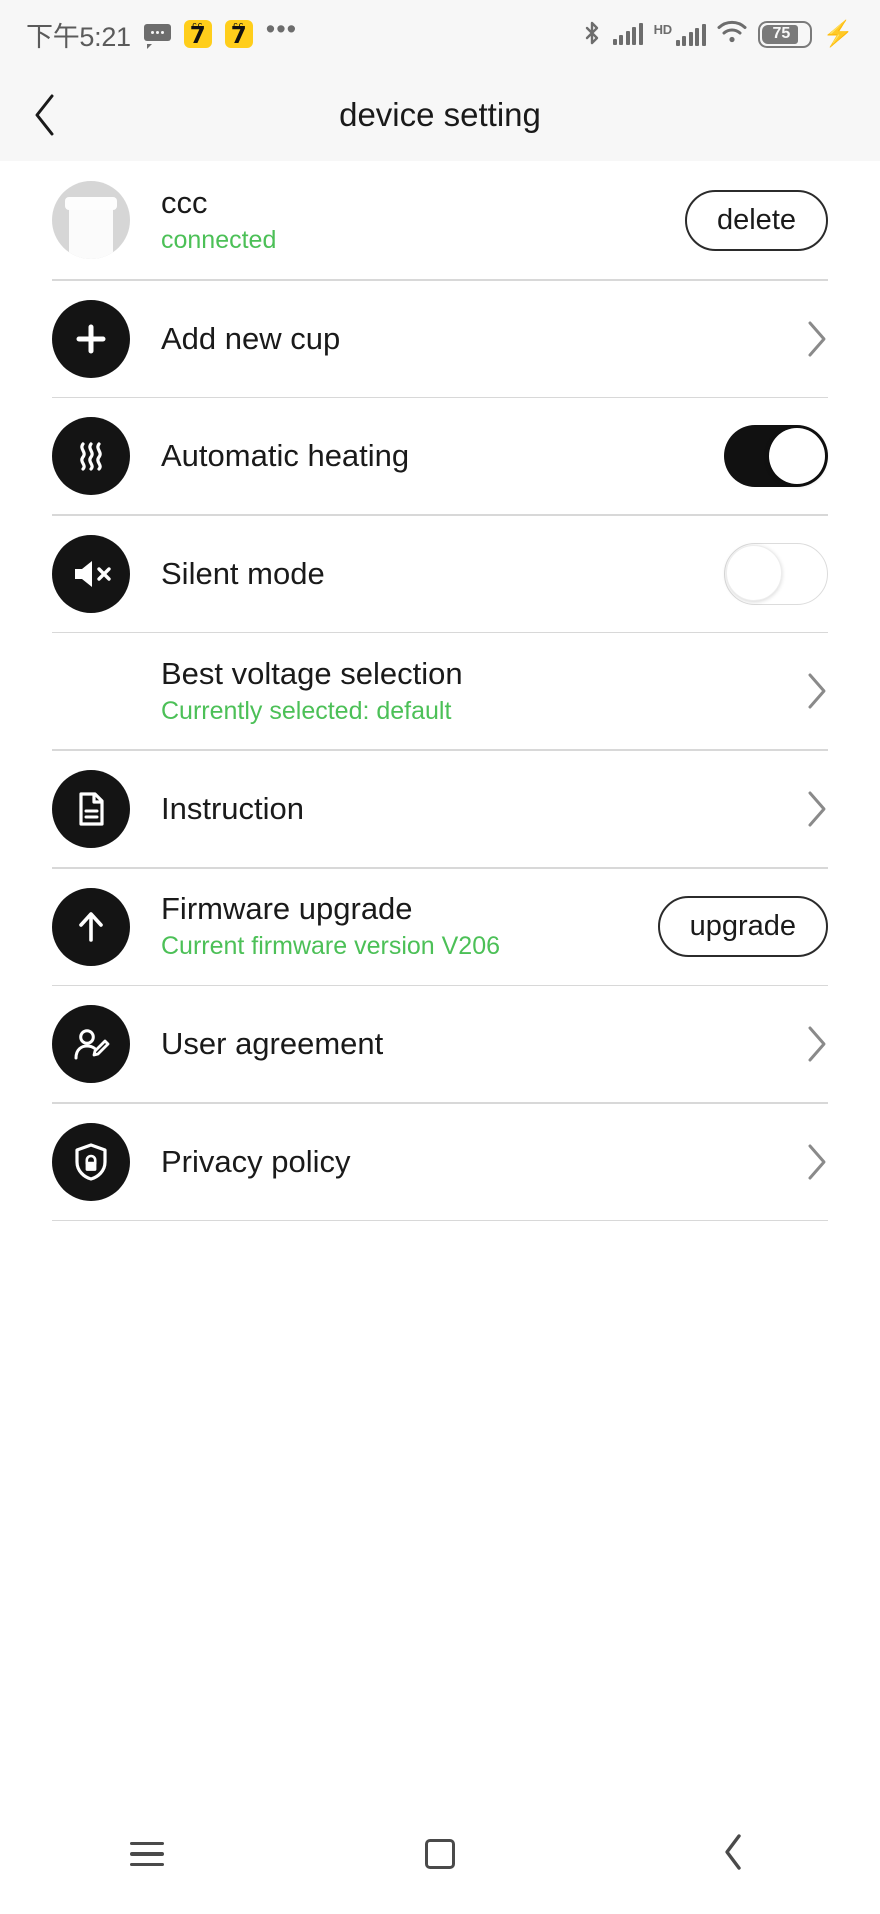  I want to click on status-bar: 下午5:21 ᴄᴄ 7 ᴄᴄ 7 ••• HD 75 ⚡, so click(440, 34).